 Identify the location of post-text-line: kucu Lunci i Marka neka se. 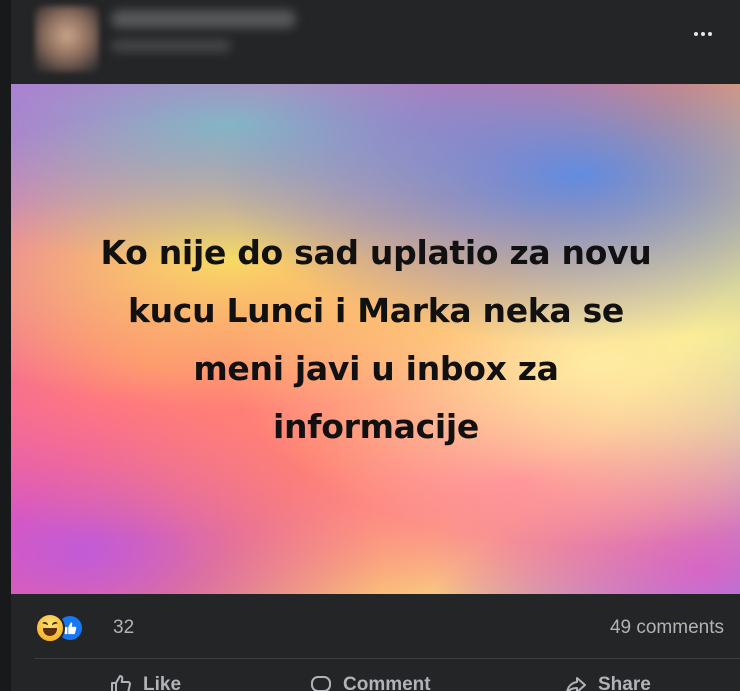
(376, 310).